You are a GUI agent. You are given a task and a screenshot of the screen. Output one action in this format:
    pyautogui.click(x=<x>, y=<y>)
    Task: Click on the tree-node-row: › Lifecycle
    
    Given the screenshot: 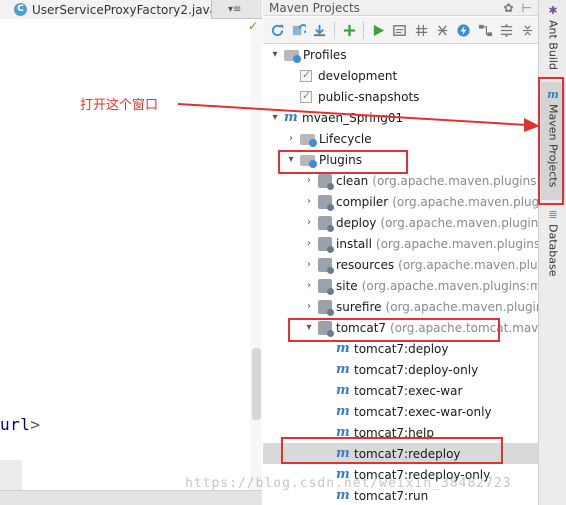 What is the action you would take?
    pyautogui.click(x=400, y=138)
    